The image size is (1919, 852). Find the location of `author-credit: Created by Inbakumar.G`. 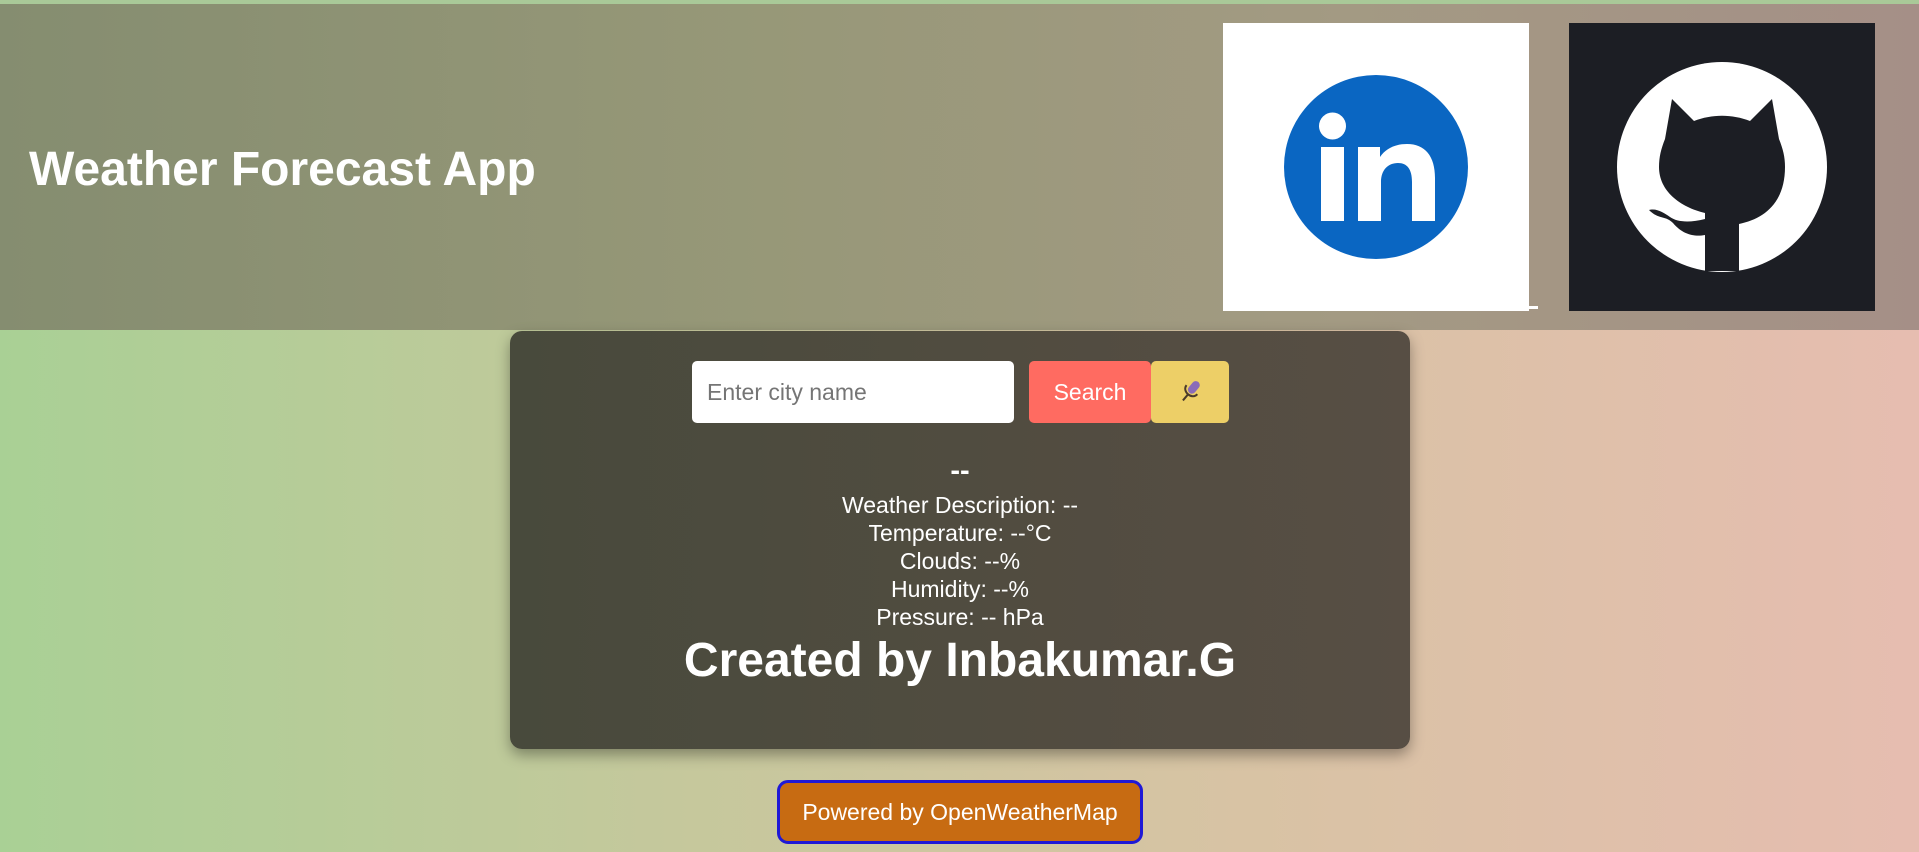

author-credit: Created by Inbakumar.G is located at coordinates (960, 660).